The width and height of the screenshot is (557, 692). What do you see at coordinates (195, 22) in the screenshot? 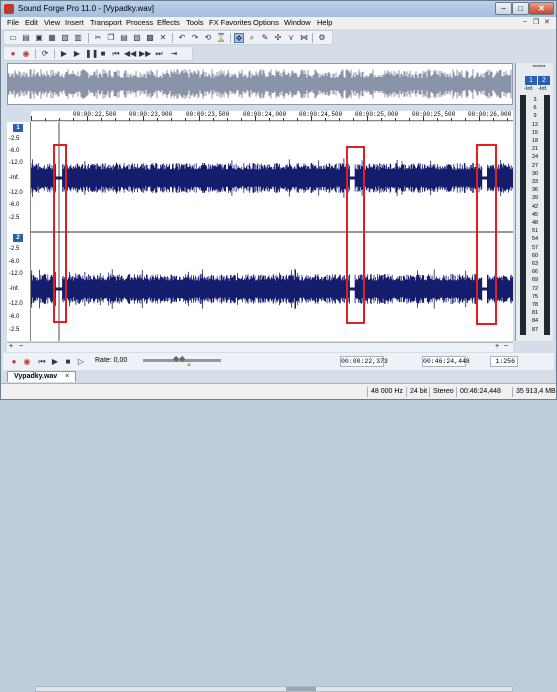
I see `menu-tools: Tools` at bounding box center [195, 22].